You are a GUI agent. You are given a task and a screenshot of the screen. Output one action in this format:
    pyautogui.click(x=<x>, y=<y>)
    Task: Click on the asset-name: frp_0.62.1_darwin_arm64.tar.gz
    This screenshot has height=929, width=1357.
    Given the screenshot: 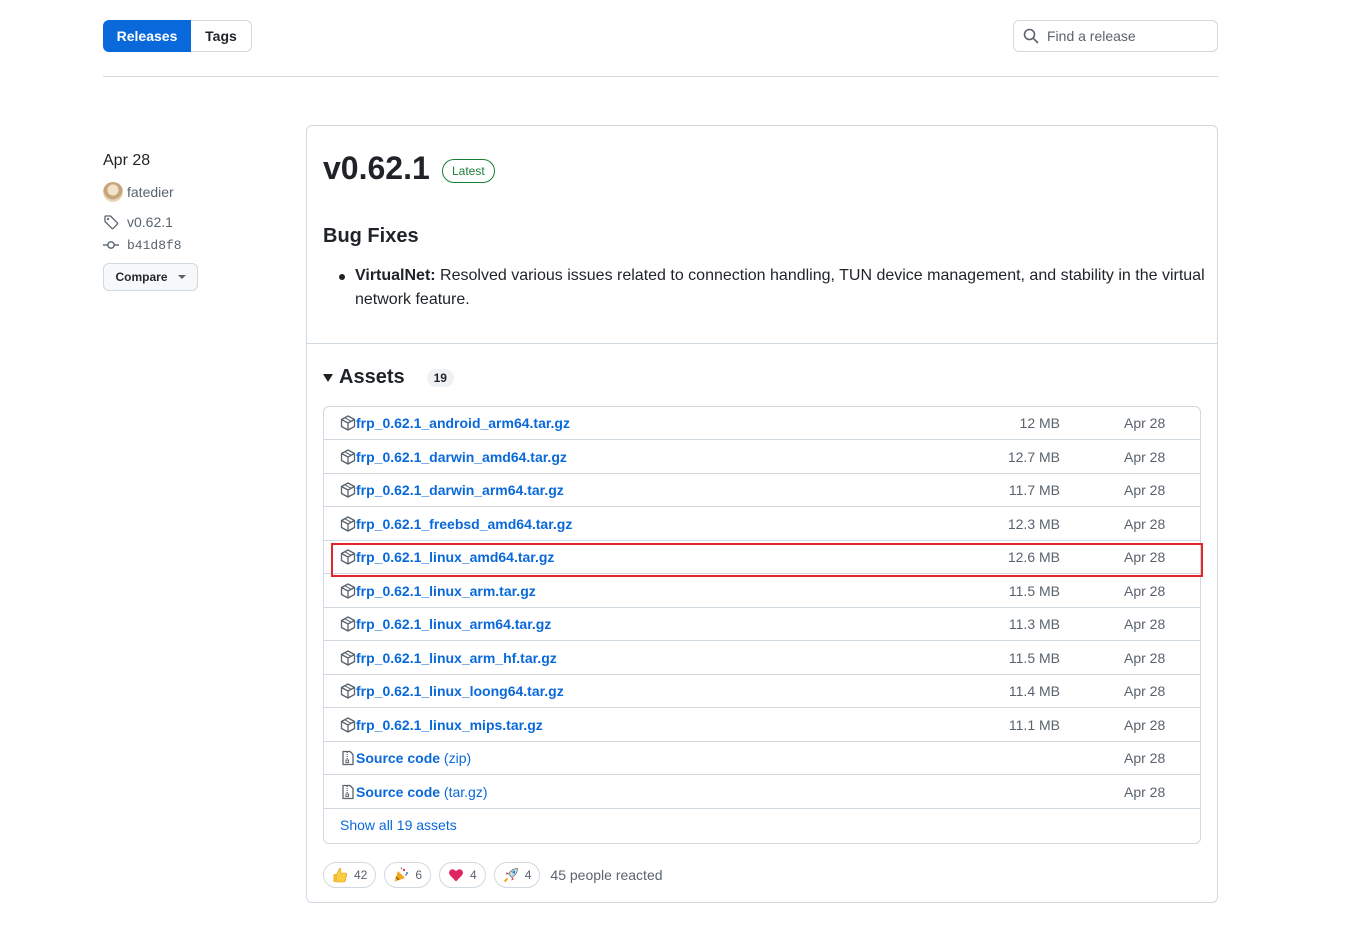 What is the action you would take?
    pyautogui.click(x=460, y=490)
    